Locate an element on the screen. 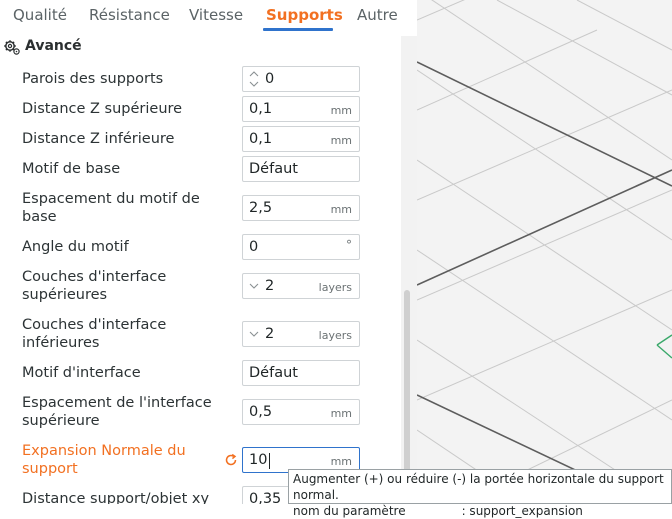  normal-support-expansion-value: 10 is located at coordinates (258, 460).